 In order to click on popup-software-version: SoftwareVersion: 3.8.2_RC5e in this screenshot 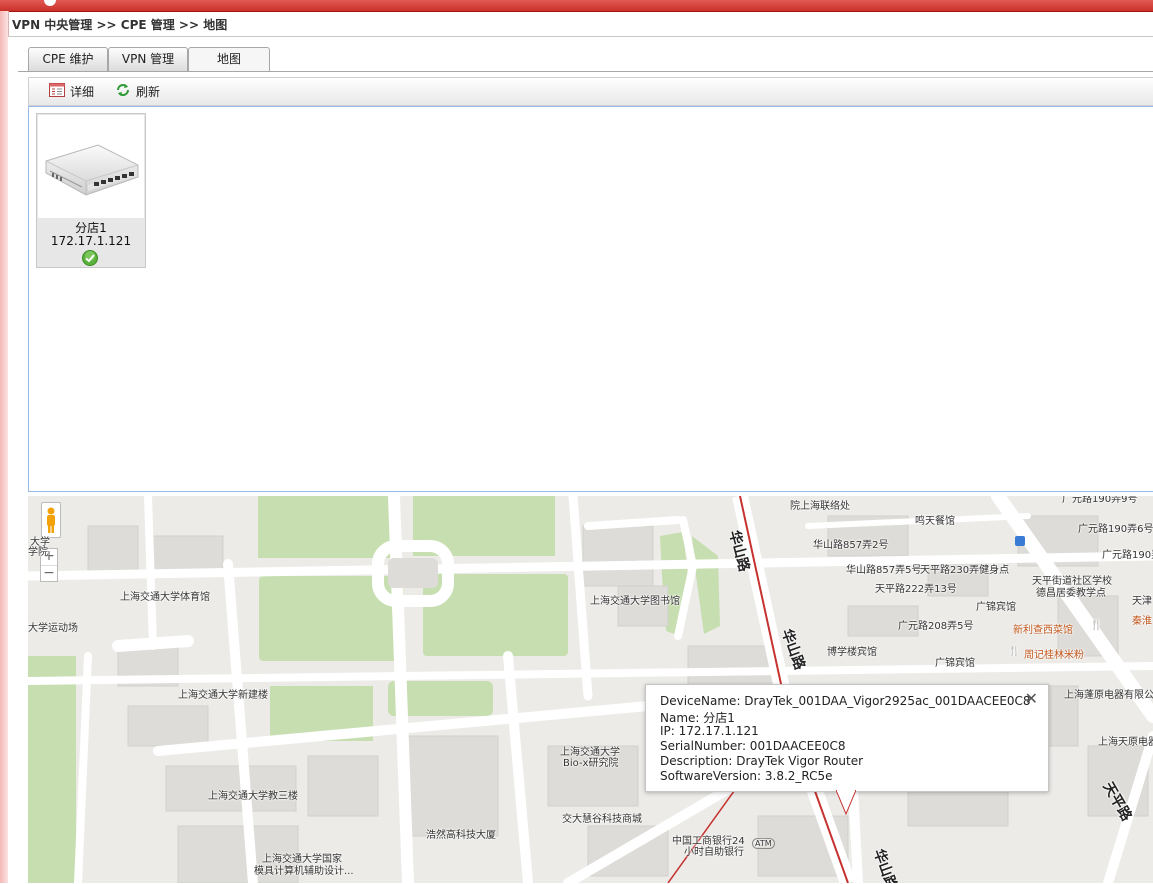, I will do `click(746, 776)`.